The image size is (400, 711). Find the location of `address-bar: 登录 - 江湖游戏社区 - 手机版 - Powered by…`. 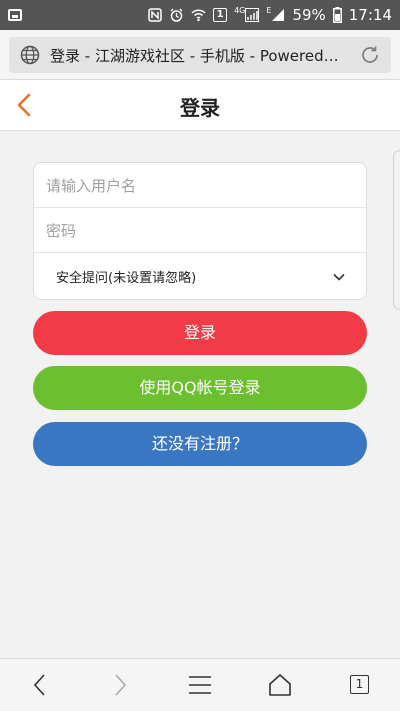

address-bar: 登录 - 江湖游戏社区 - 手机版 - Powered by… is located at coordinates (200, 55).